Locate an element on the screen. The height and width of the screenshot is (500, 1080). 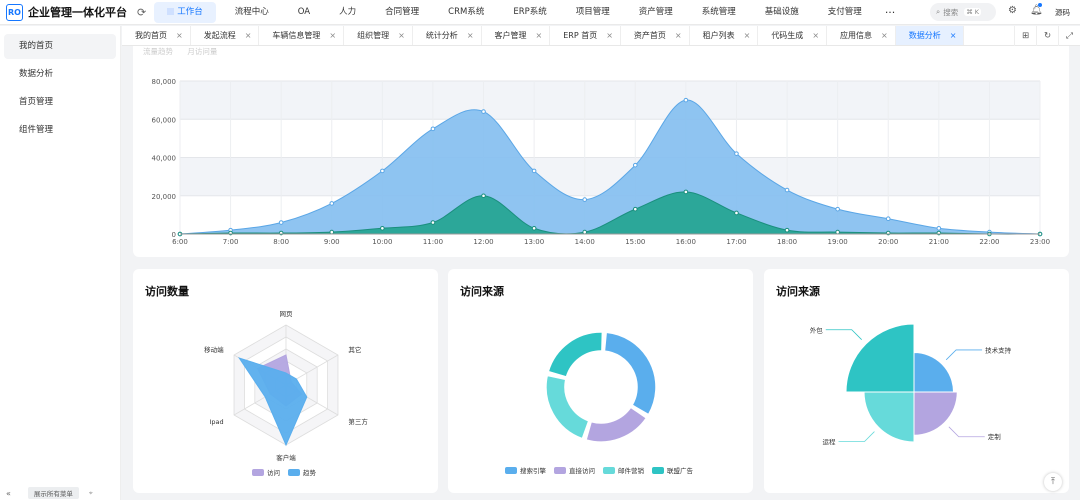
menu-item-projects: 项目管理 is located at coordinates (593, 12).